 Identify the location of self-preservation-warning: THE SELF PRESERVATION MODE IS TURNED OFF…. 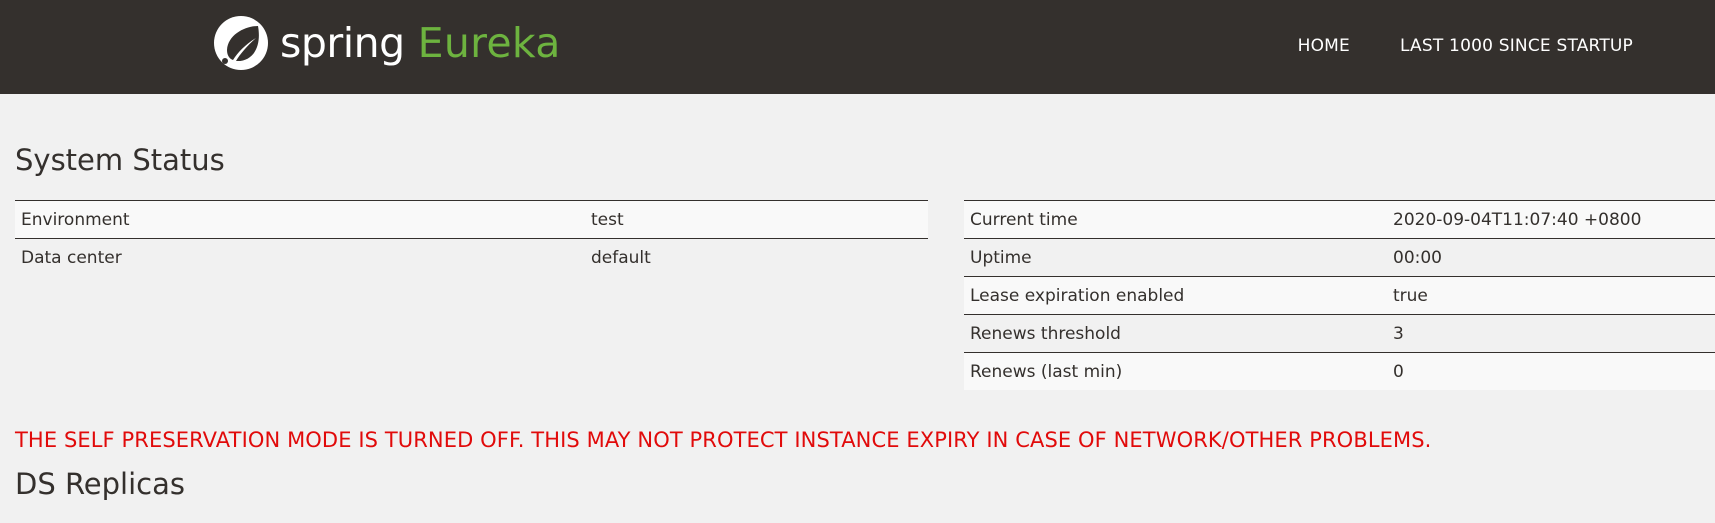
(723, 440).